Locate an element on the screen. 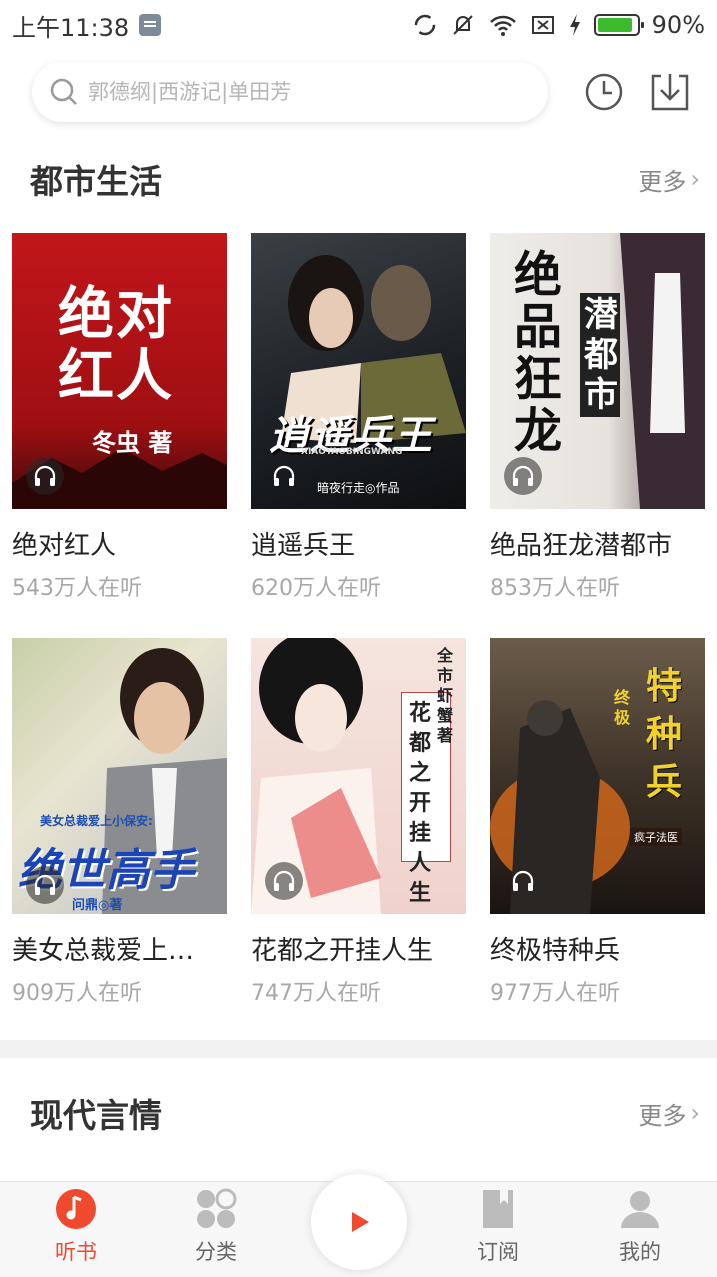  search-input is located at coordinates (303, 92).